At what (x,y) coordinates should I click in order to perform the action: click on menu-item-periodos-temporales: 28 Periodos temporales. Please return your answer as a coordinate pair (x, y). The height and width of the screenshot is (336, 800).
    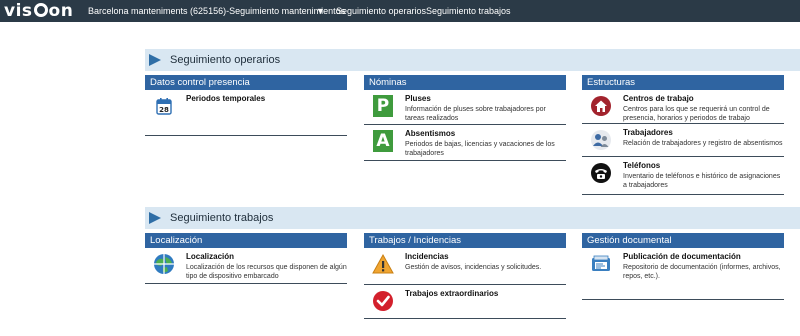
    Looking at the image, I should click on (246, 113).